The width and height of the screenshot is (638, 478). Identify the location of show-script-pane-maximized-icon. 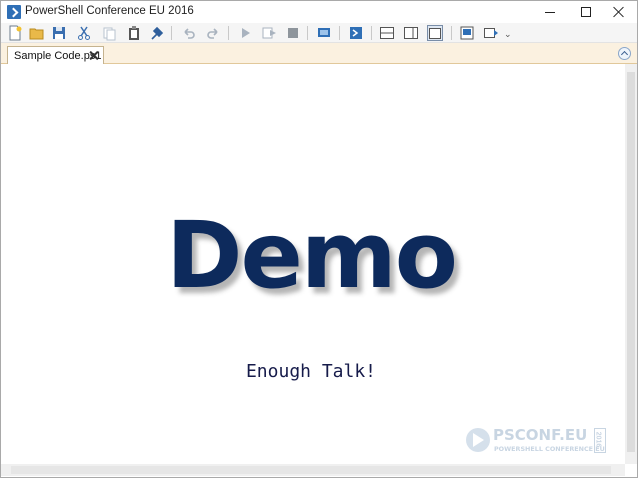
(435, 33).